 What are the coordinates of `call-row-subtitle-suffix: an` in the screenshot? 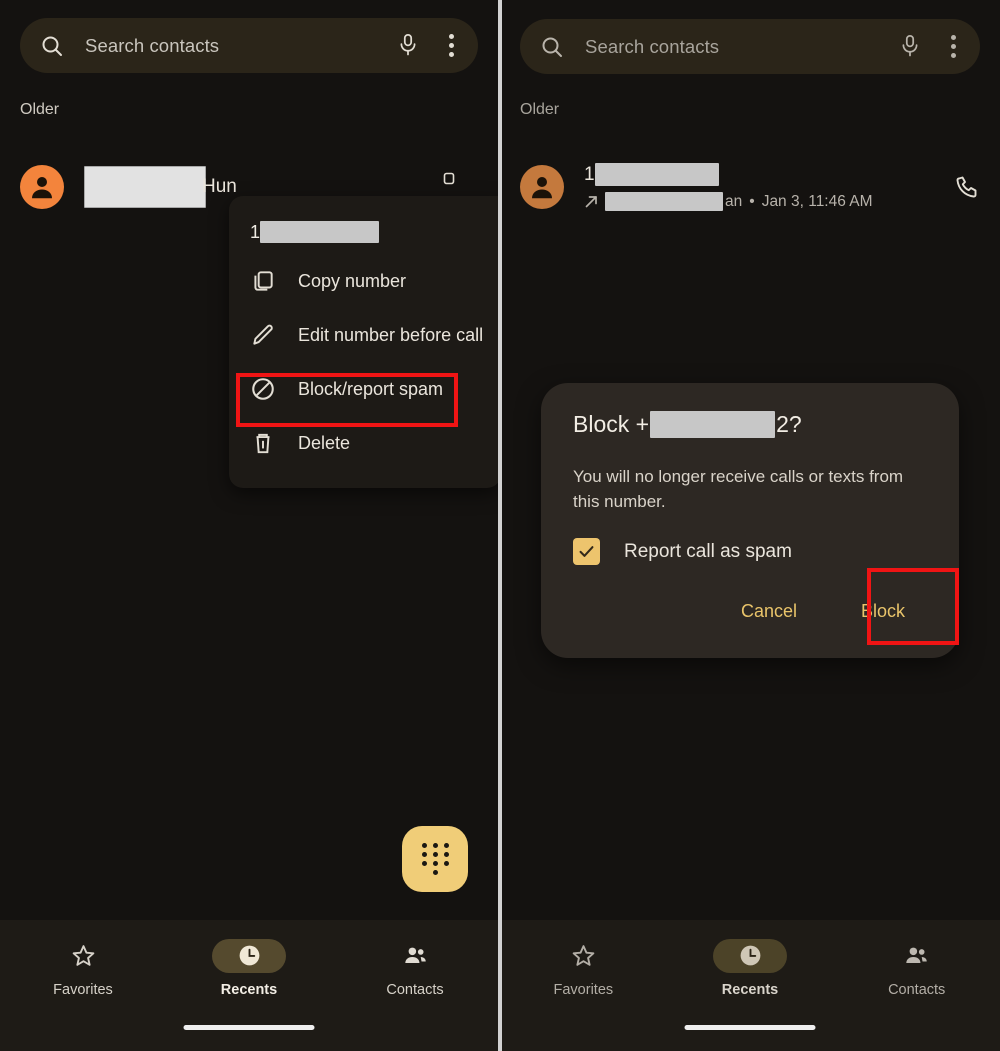 It's located at (734, 201).